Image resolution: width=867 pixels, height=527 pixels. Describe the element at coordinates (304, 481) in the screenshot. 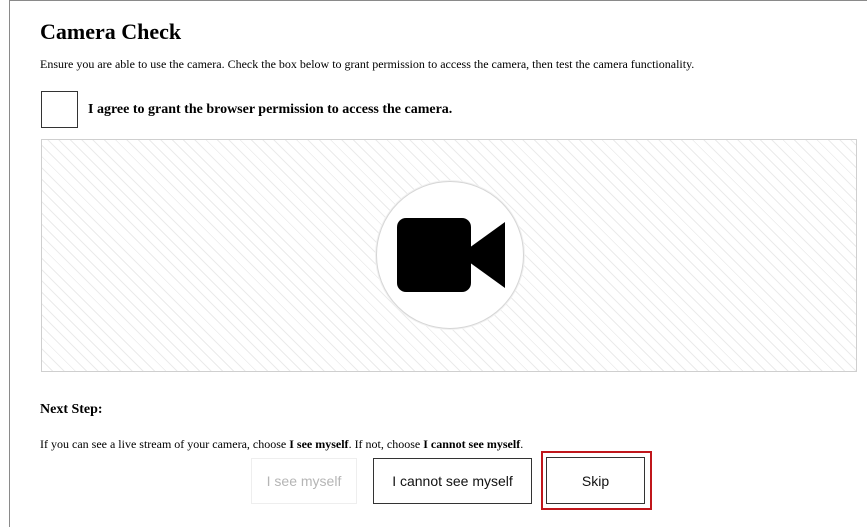

I see `see-myself-button: I see myself` at that location.